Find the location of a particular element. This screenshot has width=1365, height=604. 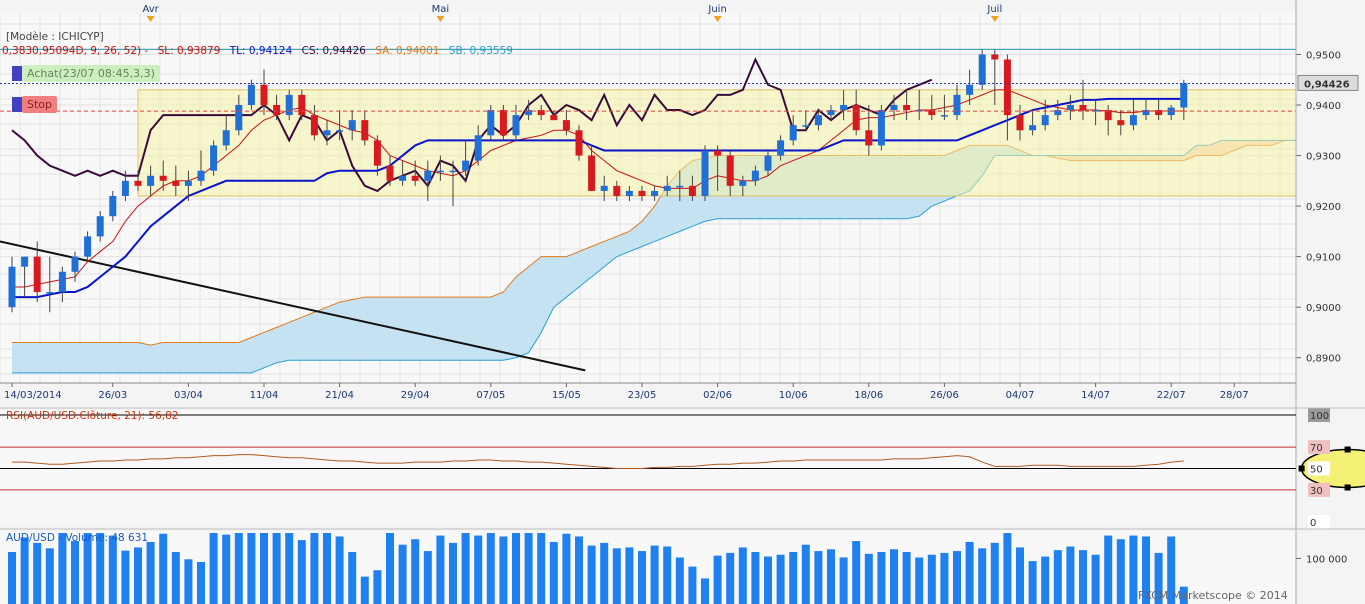

date-tick-label: 02/06 is located at coordinates (717, 395).